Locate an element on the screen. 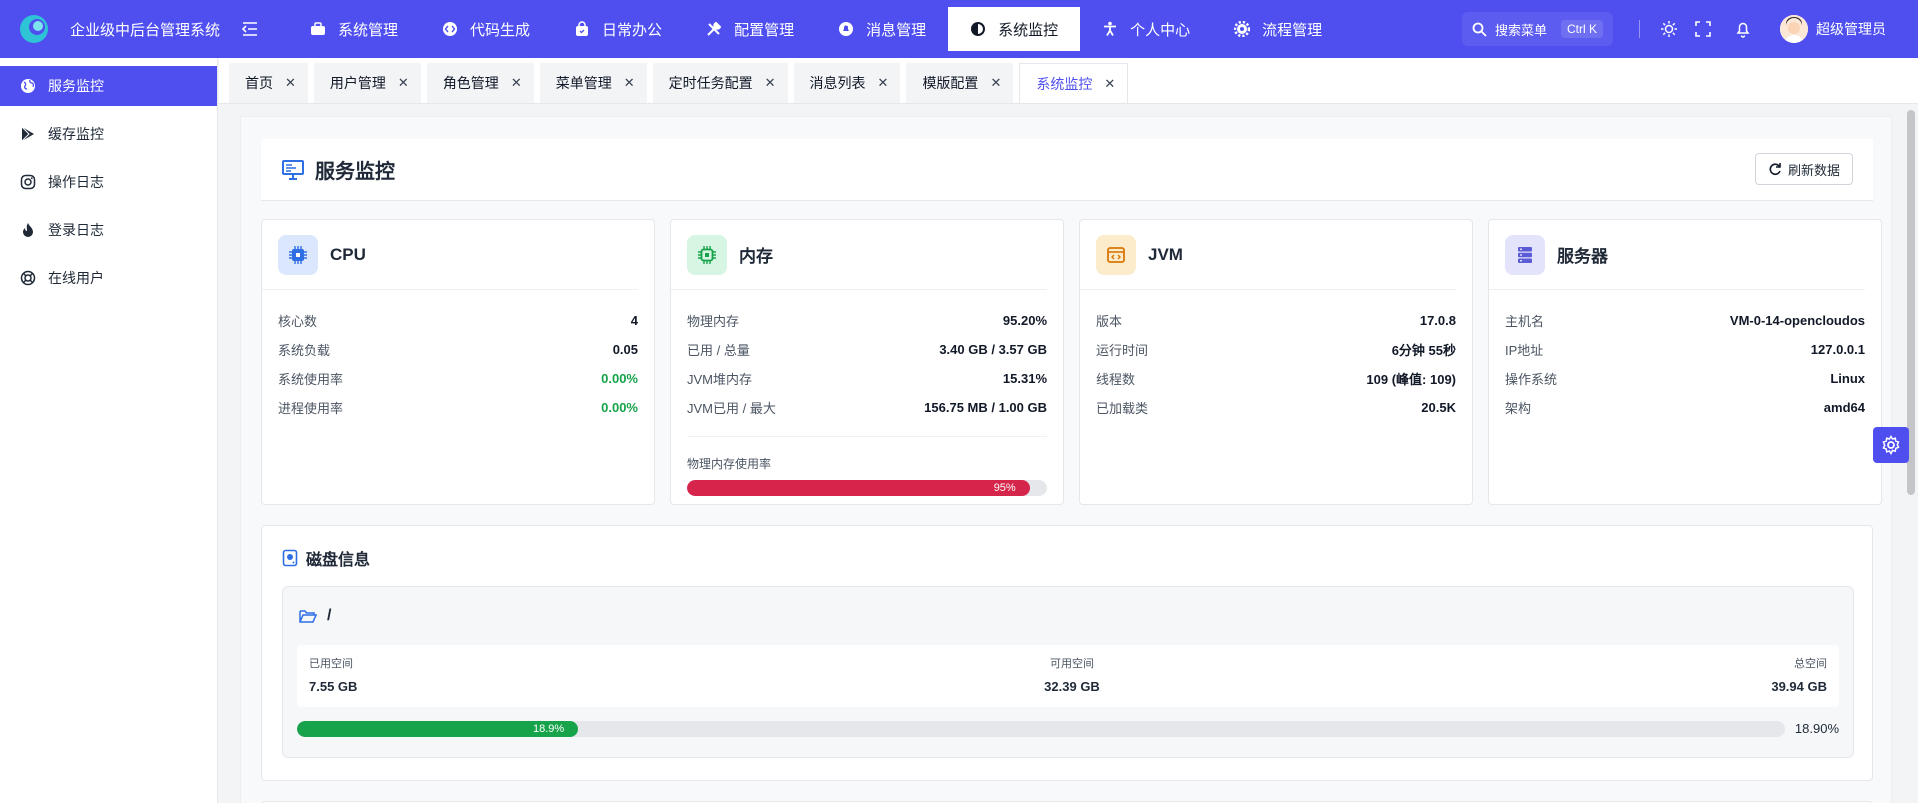 The image size is (1918, 803). bell-icon is located at coordinates (1743, 29).